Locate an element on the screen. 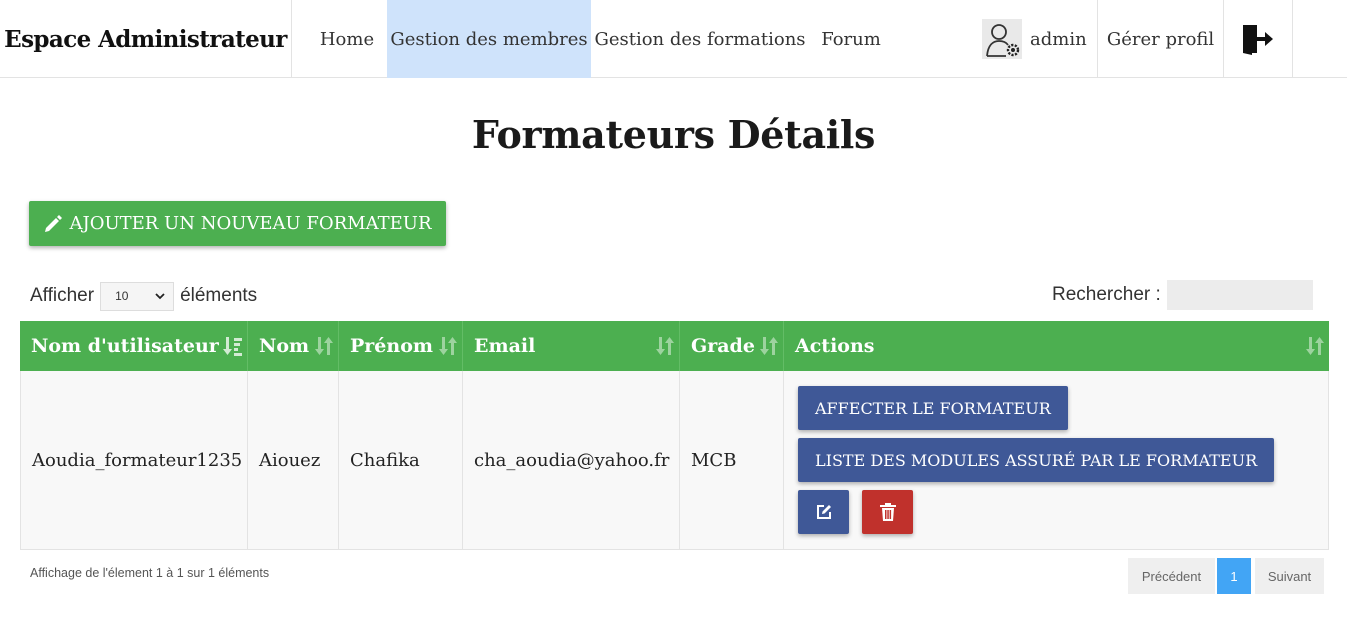 The image size is (1347, 634). cell-nom: Aiouez is located at coordinates (293, 460).